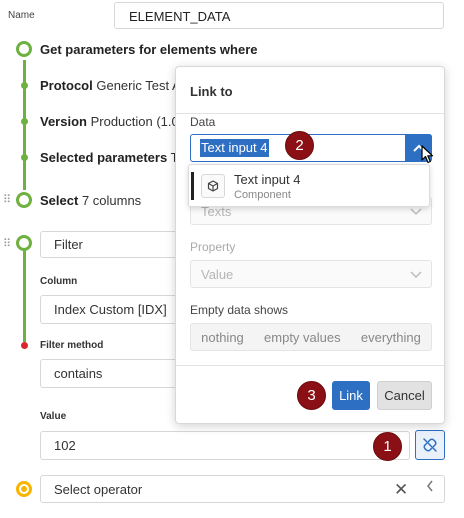 This screenshot has width=464, height=518. I want to click on column-select: Index Custom [IDX], so click(110, 309).